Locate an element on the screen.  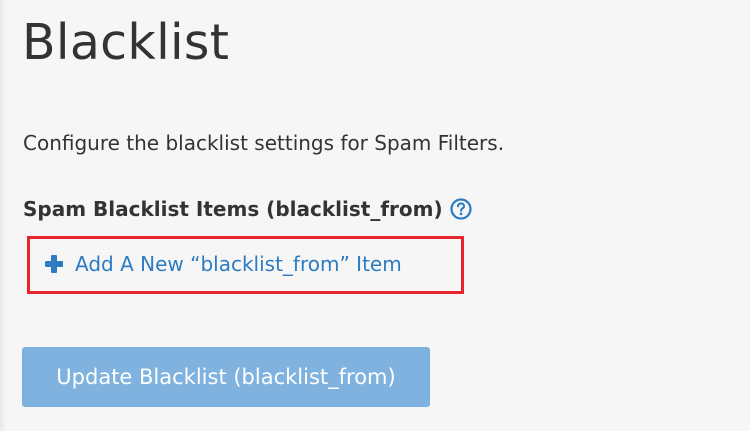
section-heading: Spam Blacklist Items (blacklist_from) is located at coordinates (247, 209).